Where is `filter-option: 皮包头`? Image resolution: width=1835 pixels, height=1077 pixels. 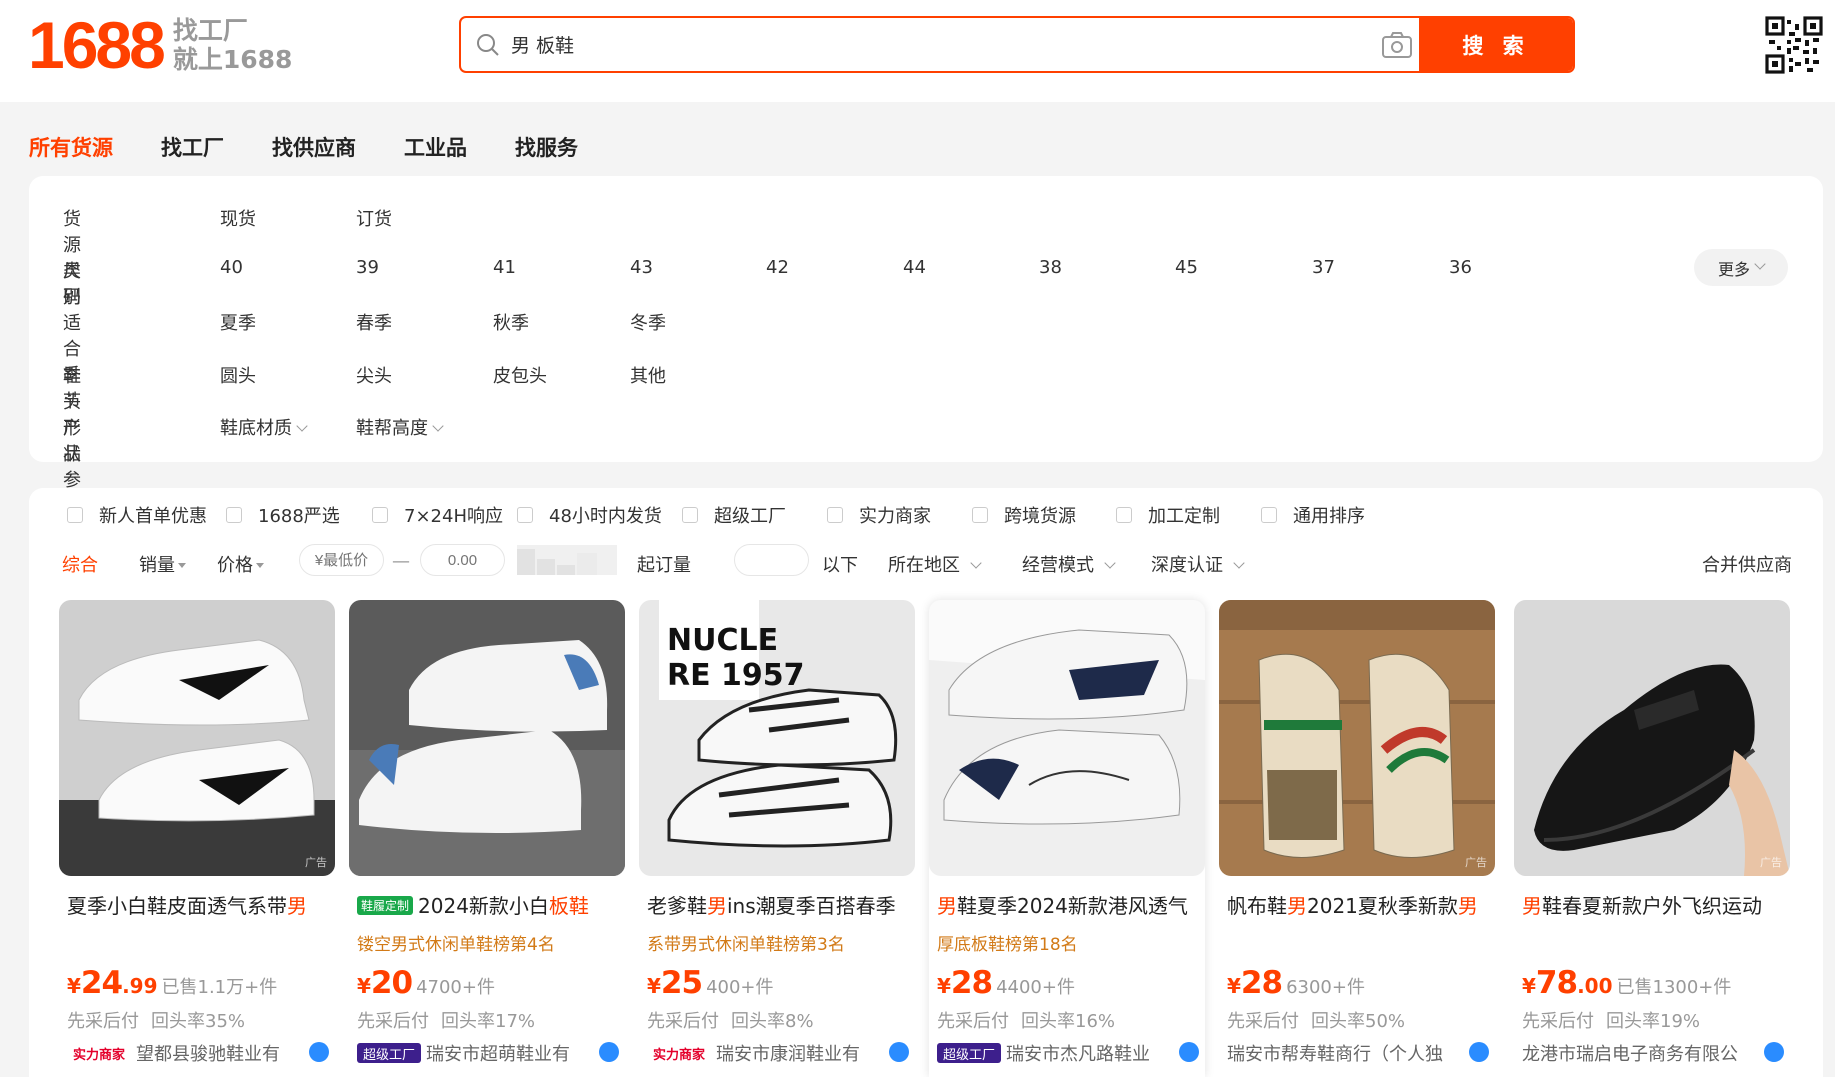 filter-option: 皮包头 is located at coordinates (520, 375).